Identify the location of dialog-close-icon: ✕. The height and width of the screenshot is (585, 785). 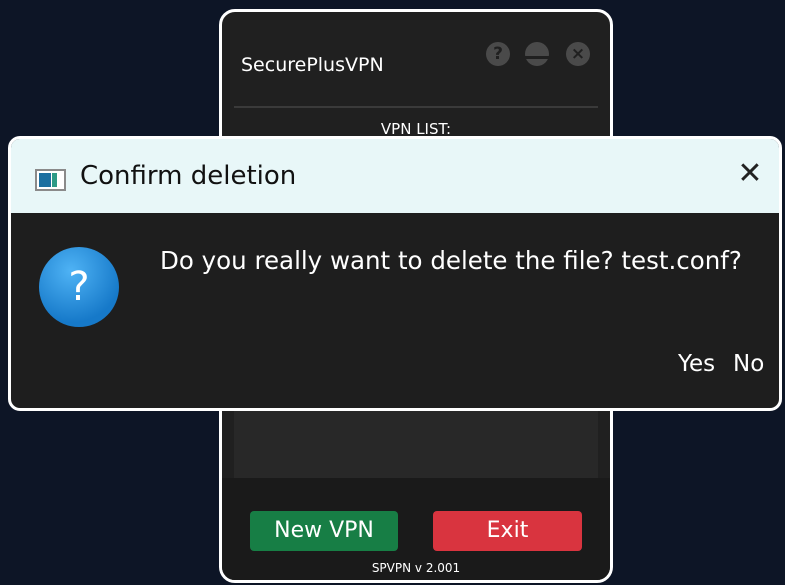
(750, 174).